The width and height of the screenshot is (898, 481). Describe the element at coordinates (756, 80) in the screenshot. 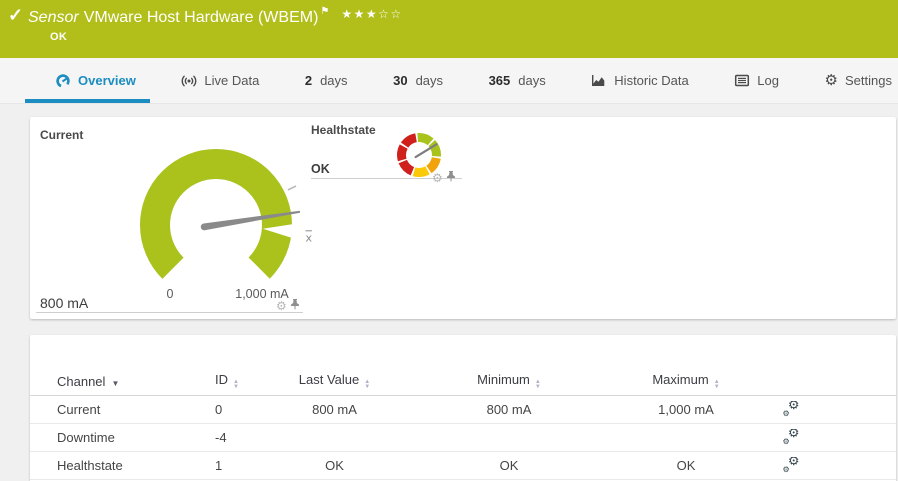

I see `tab-log: Log` at that location.